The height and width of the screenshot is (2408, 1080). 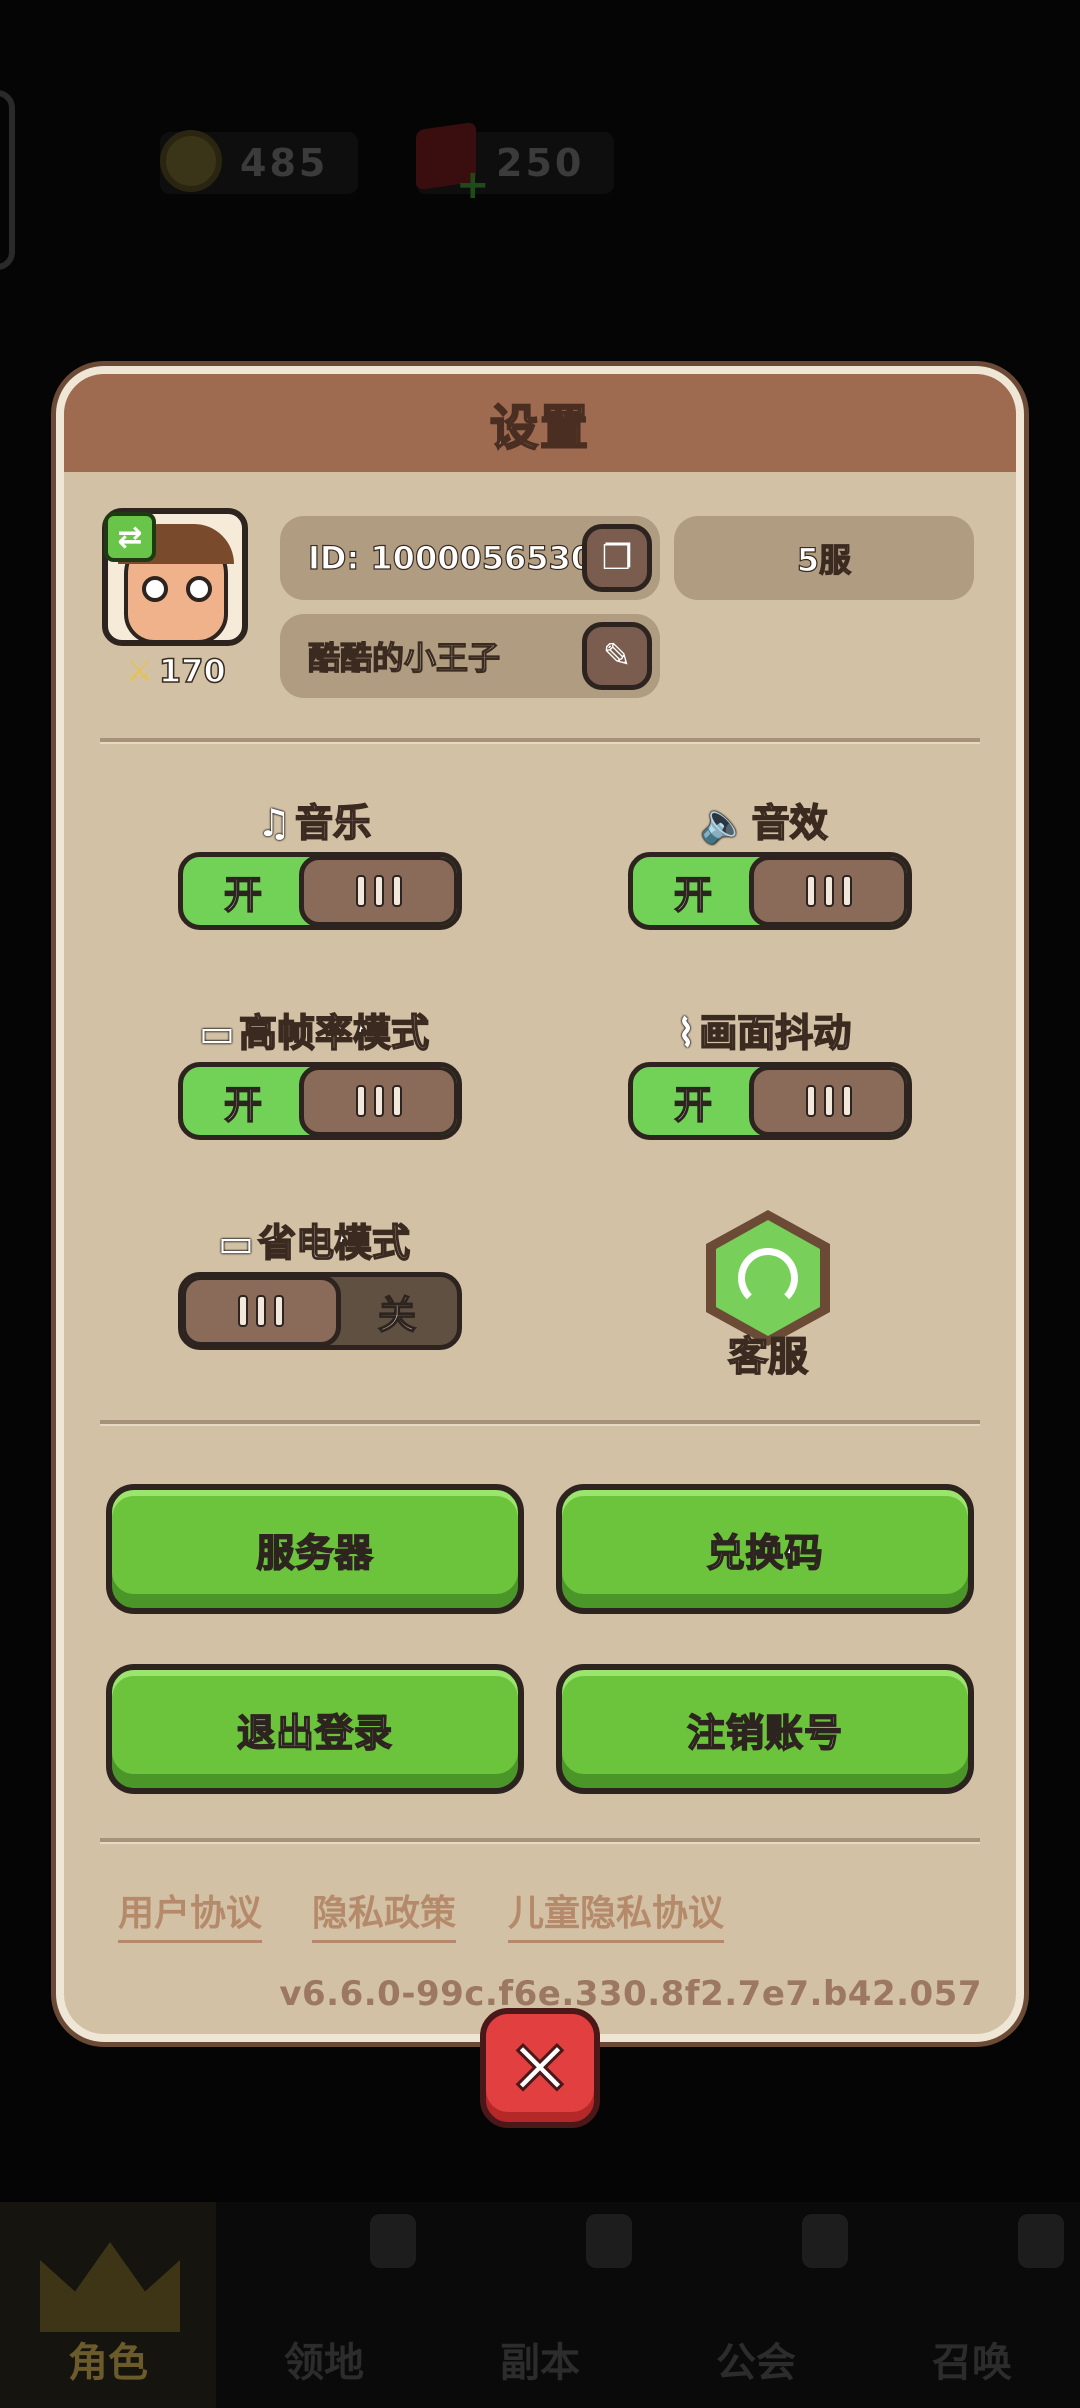 I want to click on dialog-header: 设置, so click(x=540, y=423).